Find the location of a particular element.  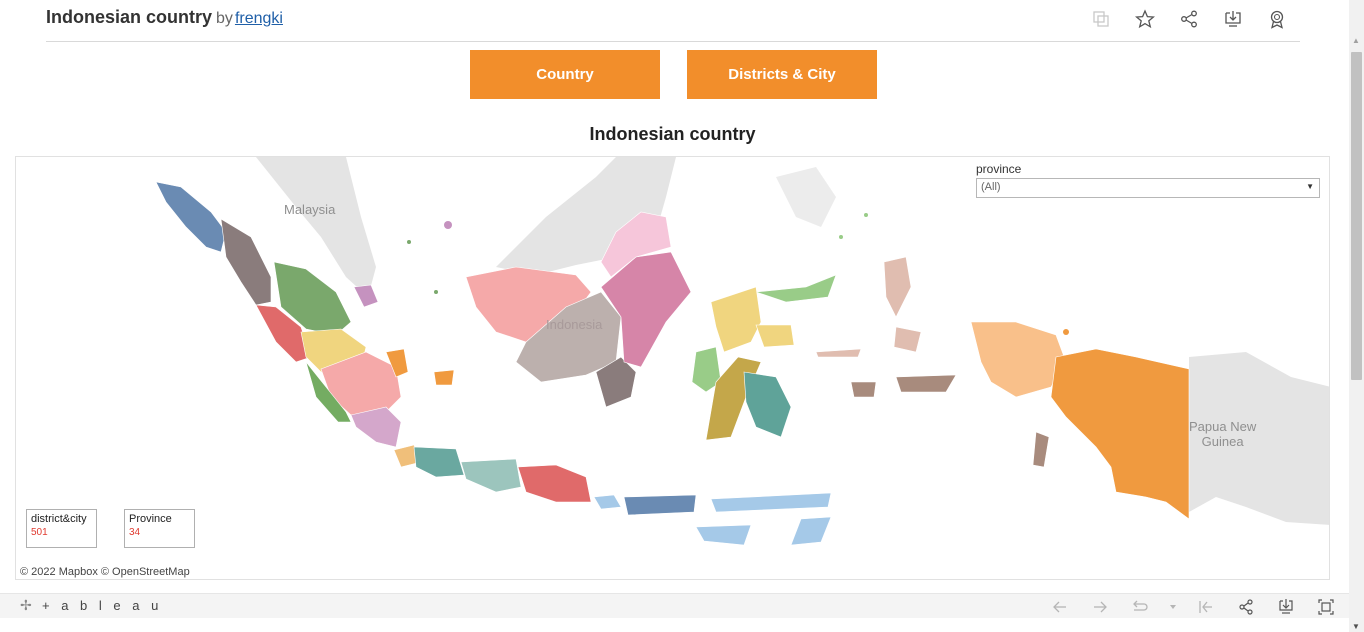

map-label-png-line2: Guinea is located at coordinates (1222, 441).